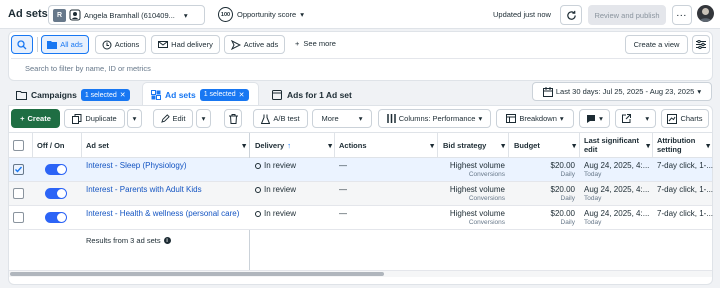 This screenshot has width=720, height=288. I want to click on columns-button: Columns: Performance ▾, so click(434, 118).